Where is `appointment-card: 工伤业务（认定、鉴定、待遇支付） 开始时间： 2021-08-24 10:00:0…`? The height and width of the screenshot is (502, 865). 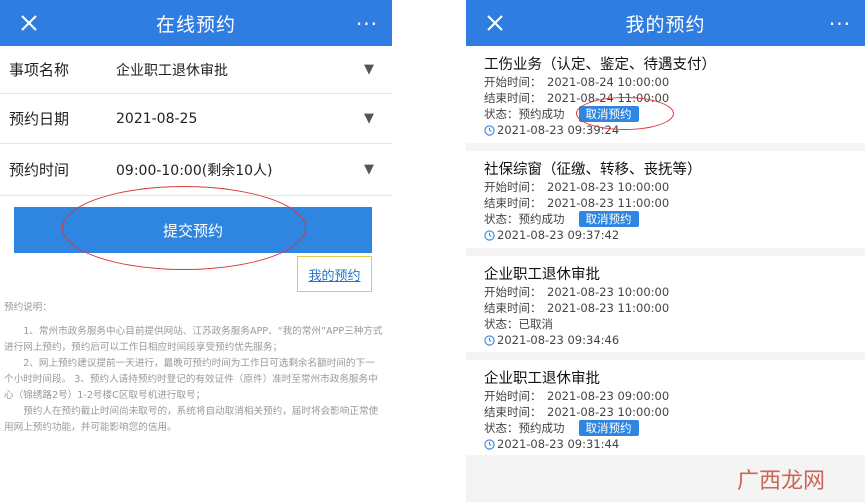
appointment-card: 工伤业务（认定、鉴定、待遇支付） 开始时间： 2021-08-24 10:00:0… is located at coordinates (665, 94).